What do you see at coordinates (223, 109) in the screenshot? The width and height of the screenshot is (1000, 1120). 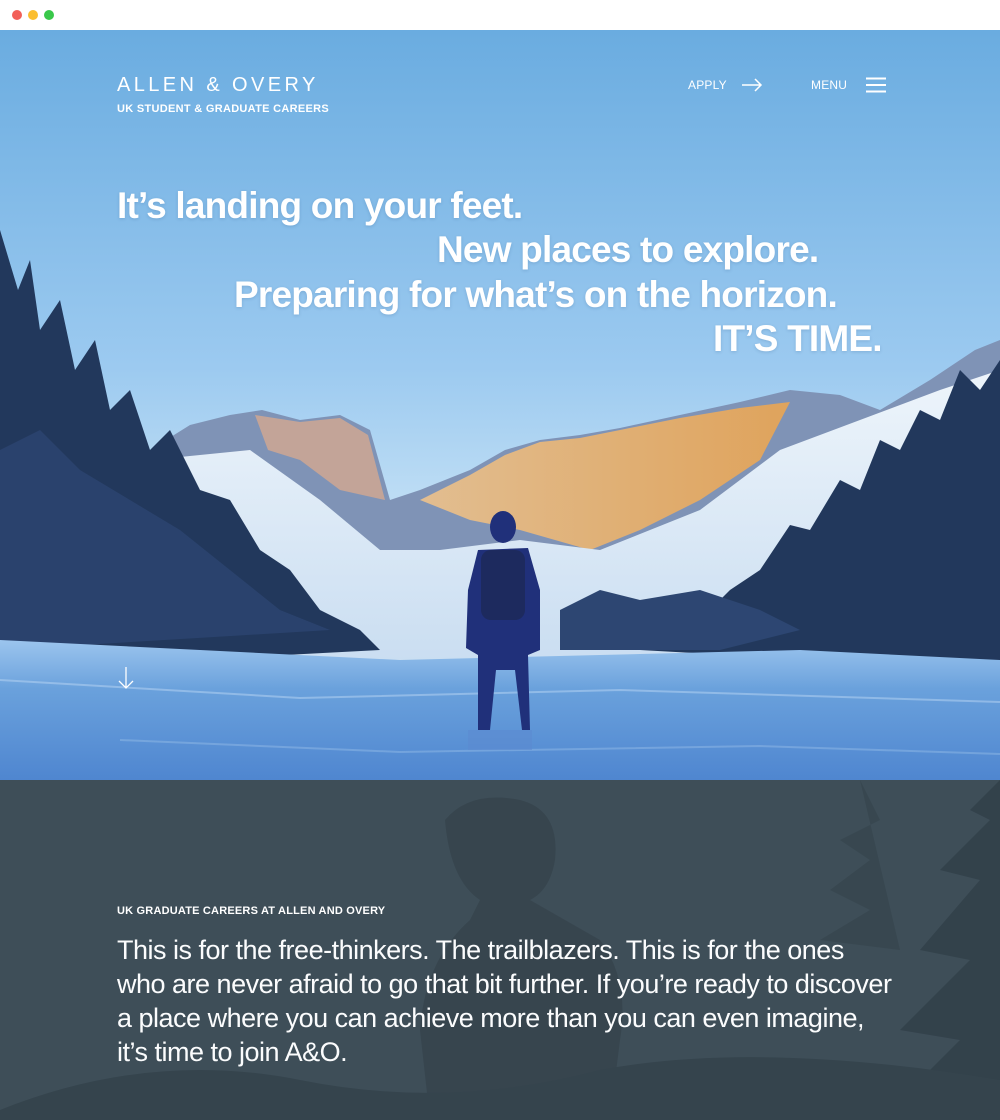 I see `brand-subtitle: UK STUDENT & GRADUATE CAREERS` at bounding box center [223, 109].